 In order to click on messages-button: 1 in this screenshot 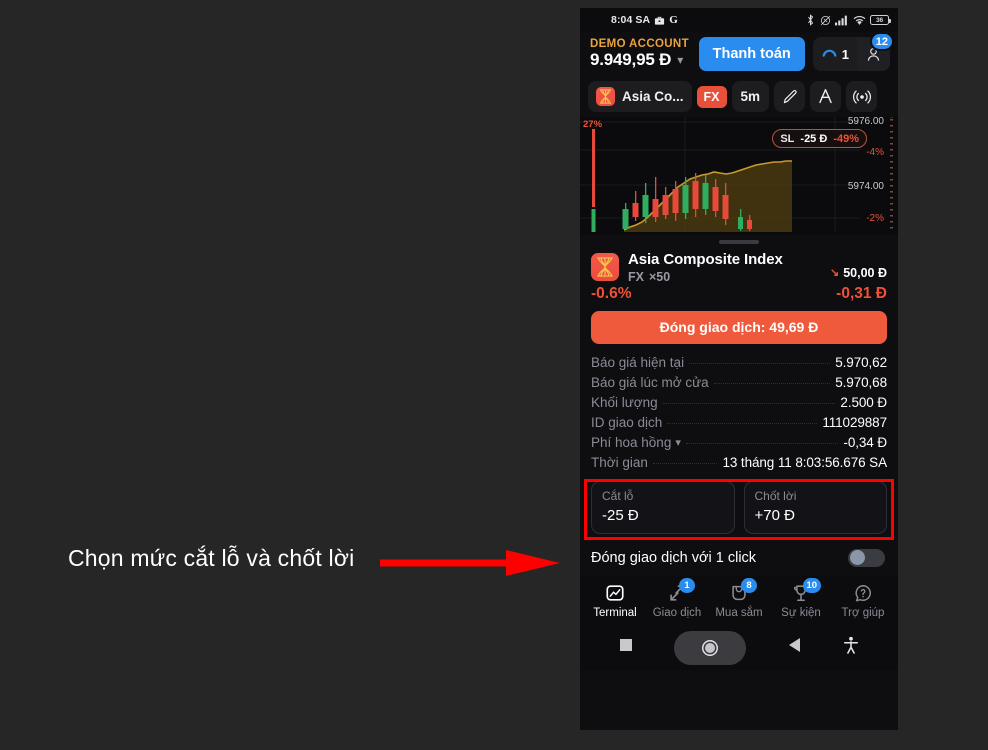, I will do `click(835, 54)`.